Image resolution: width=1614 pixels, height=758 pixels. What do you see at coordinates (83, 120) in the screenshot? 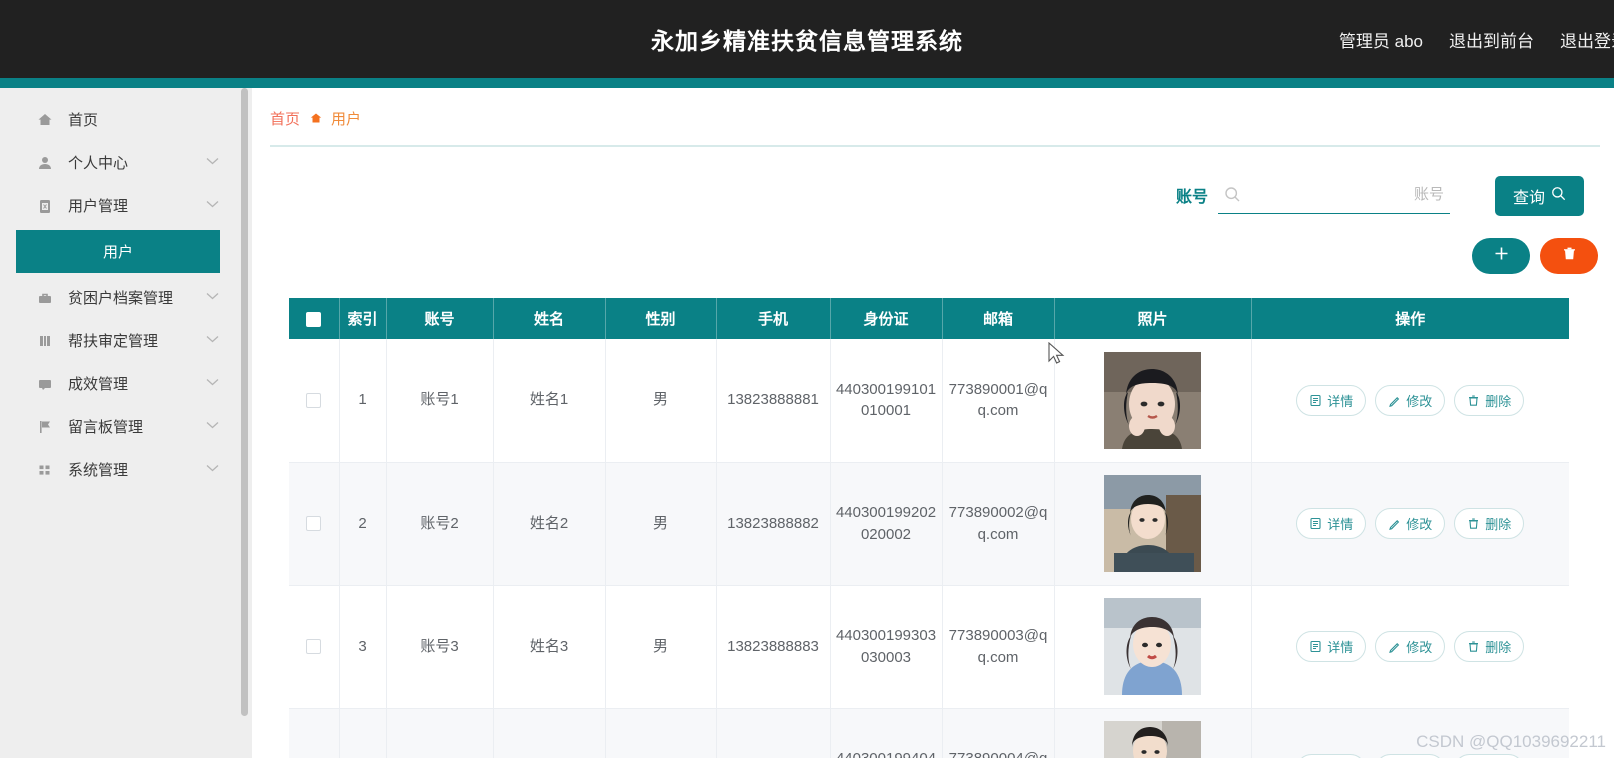
I see `sidebar-label-home: 首页` at bounding box center [83, 120].